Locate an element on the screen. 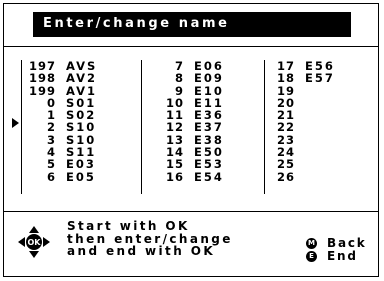  channel-number: 6 is located at coordinates (51, 176).